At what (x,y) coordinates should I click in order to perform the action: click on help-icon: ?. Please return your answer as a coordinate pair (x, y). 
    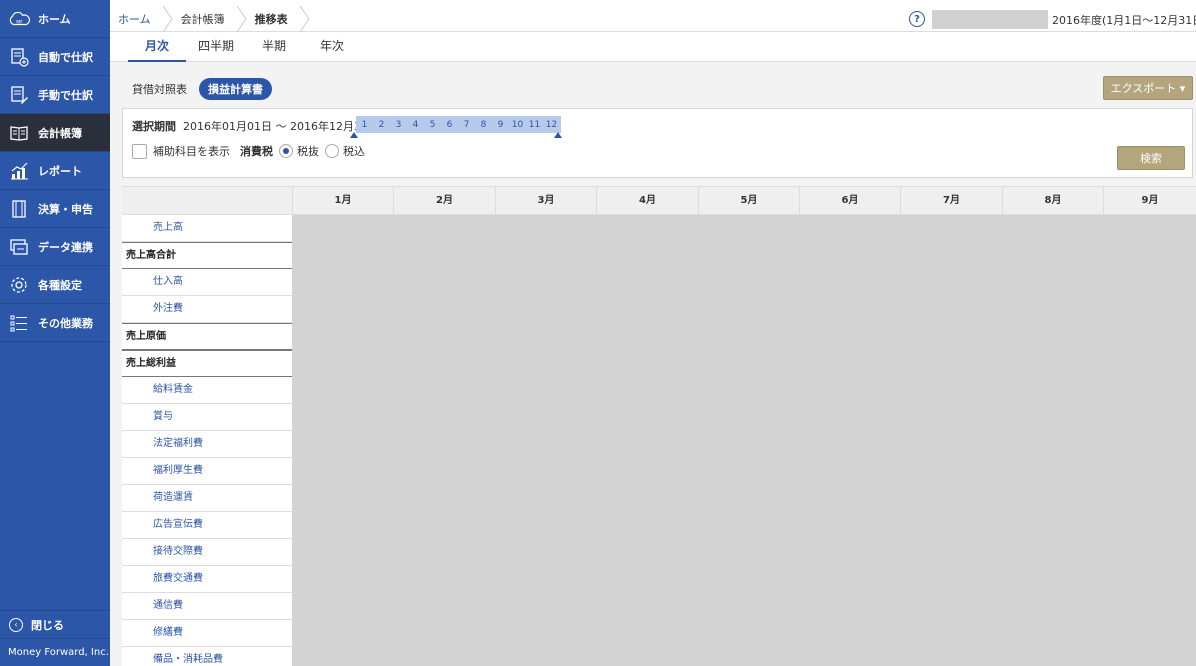
    Looking at the image, I should click on (917, 19).